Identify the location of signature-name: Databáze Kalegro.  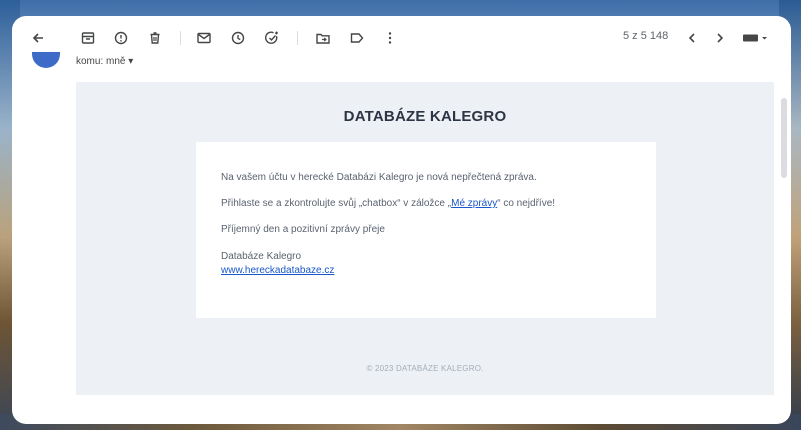
(261, 256).